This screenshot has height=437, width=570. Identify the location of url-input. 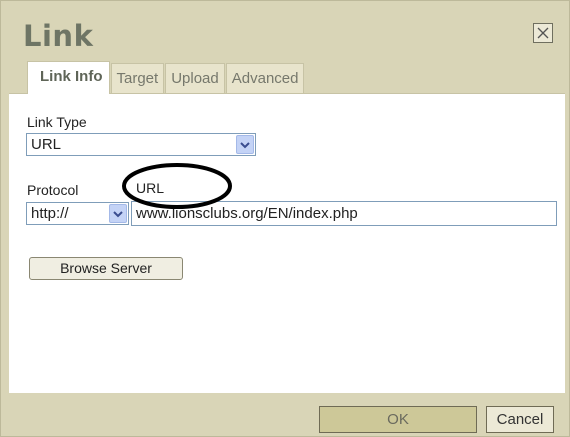
(344, 213).